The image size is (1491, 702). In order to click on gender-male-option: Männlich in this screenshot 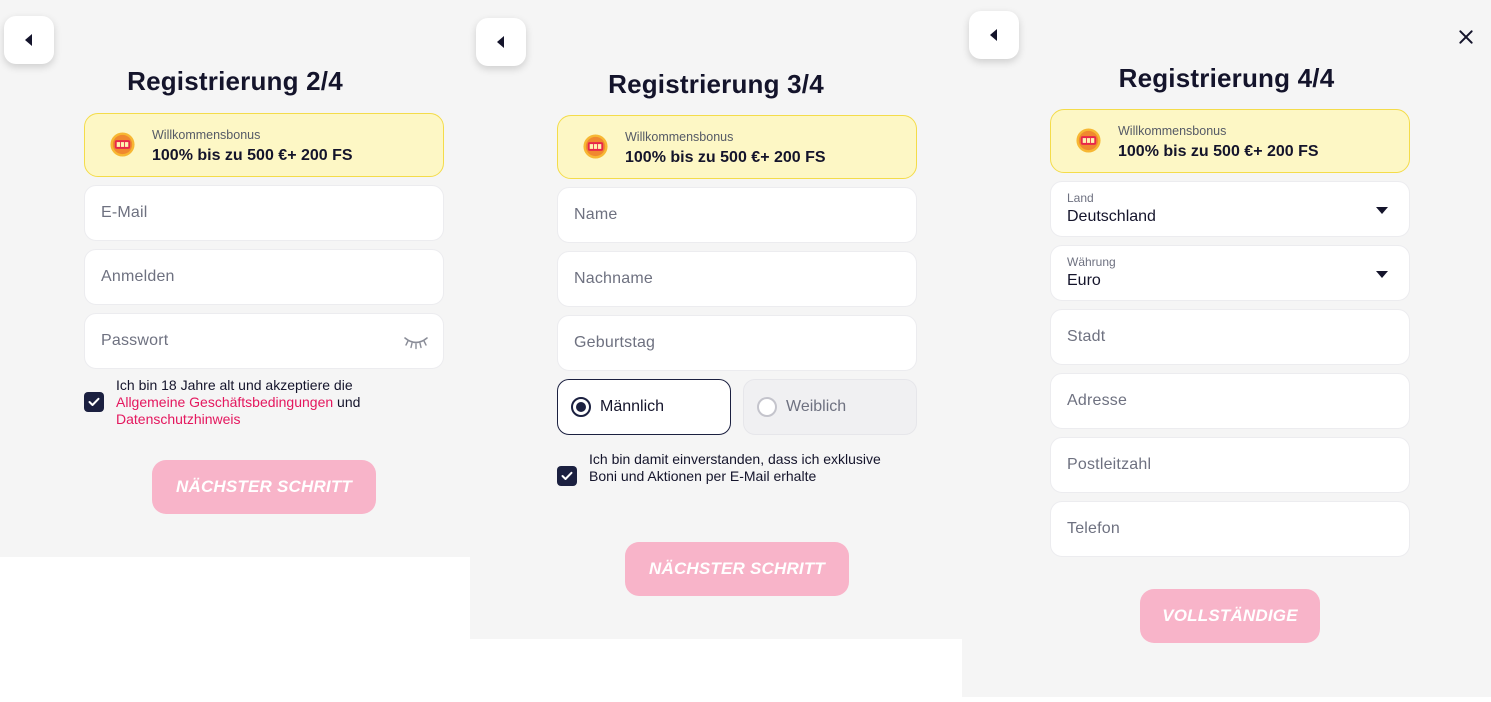, I will do `click(644, 407)`.